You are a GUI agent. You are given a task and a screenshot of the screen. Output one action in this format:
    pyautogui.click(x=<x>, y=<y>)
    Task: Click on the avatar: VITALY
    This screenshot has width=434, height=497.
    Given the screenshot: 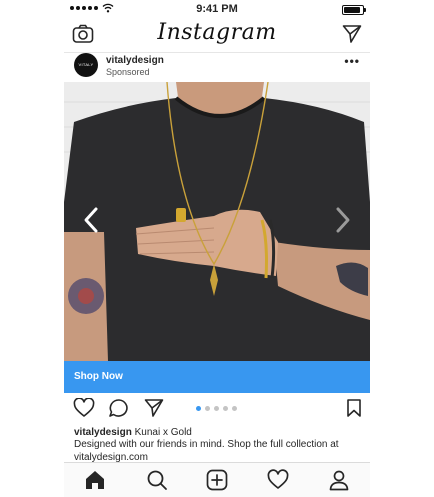 What is the action you would take?
    pyautogui.click(x=86, y=65)
    